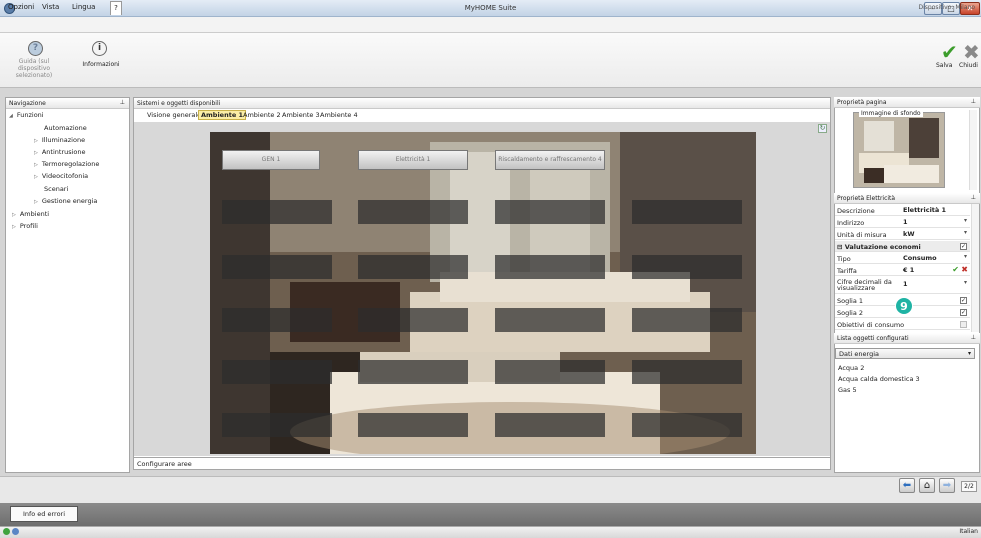 Image resolution: width=981 pixels, height=538 pixels. I want to click on collapse-arrow-icon: ◢, so click(11, 116).